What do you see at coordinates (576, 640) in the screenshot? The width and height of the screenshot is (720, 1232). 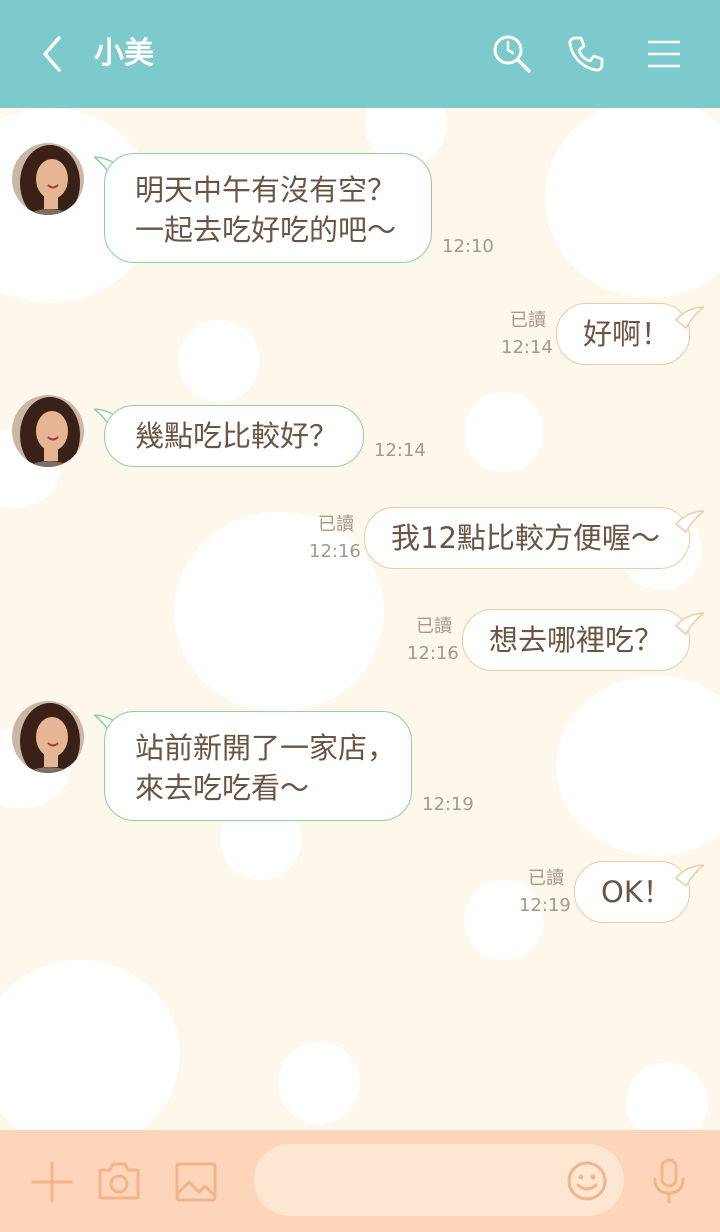 I see `message-bubble-outgoing: 想去哪裡吃？` at bounding box center [576, 640].